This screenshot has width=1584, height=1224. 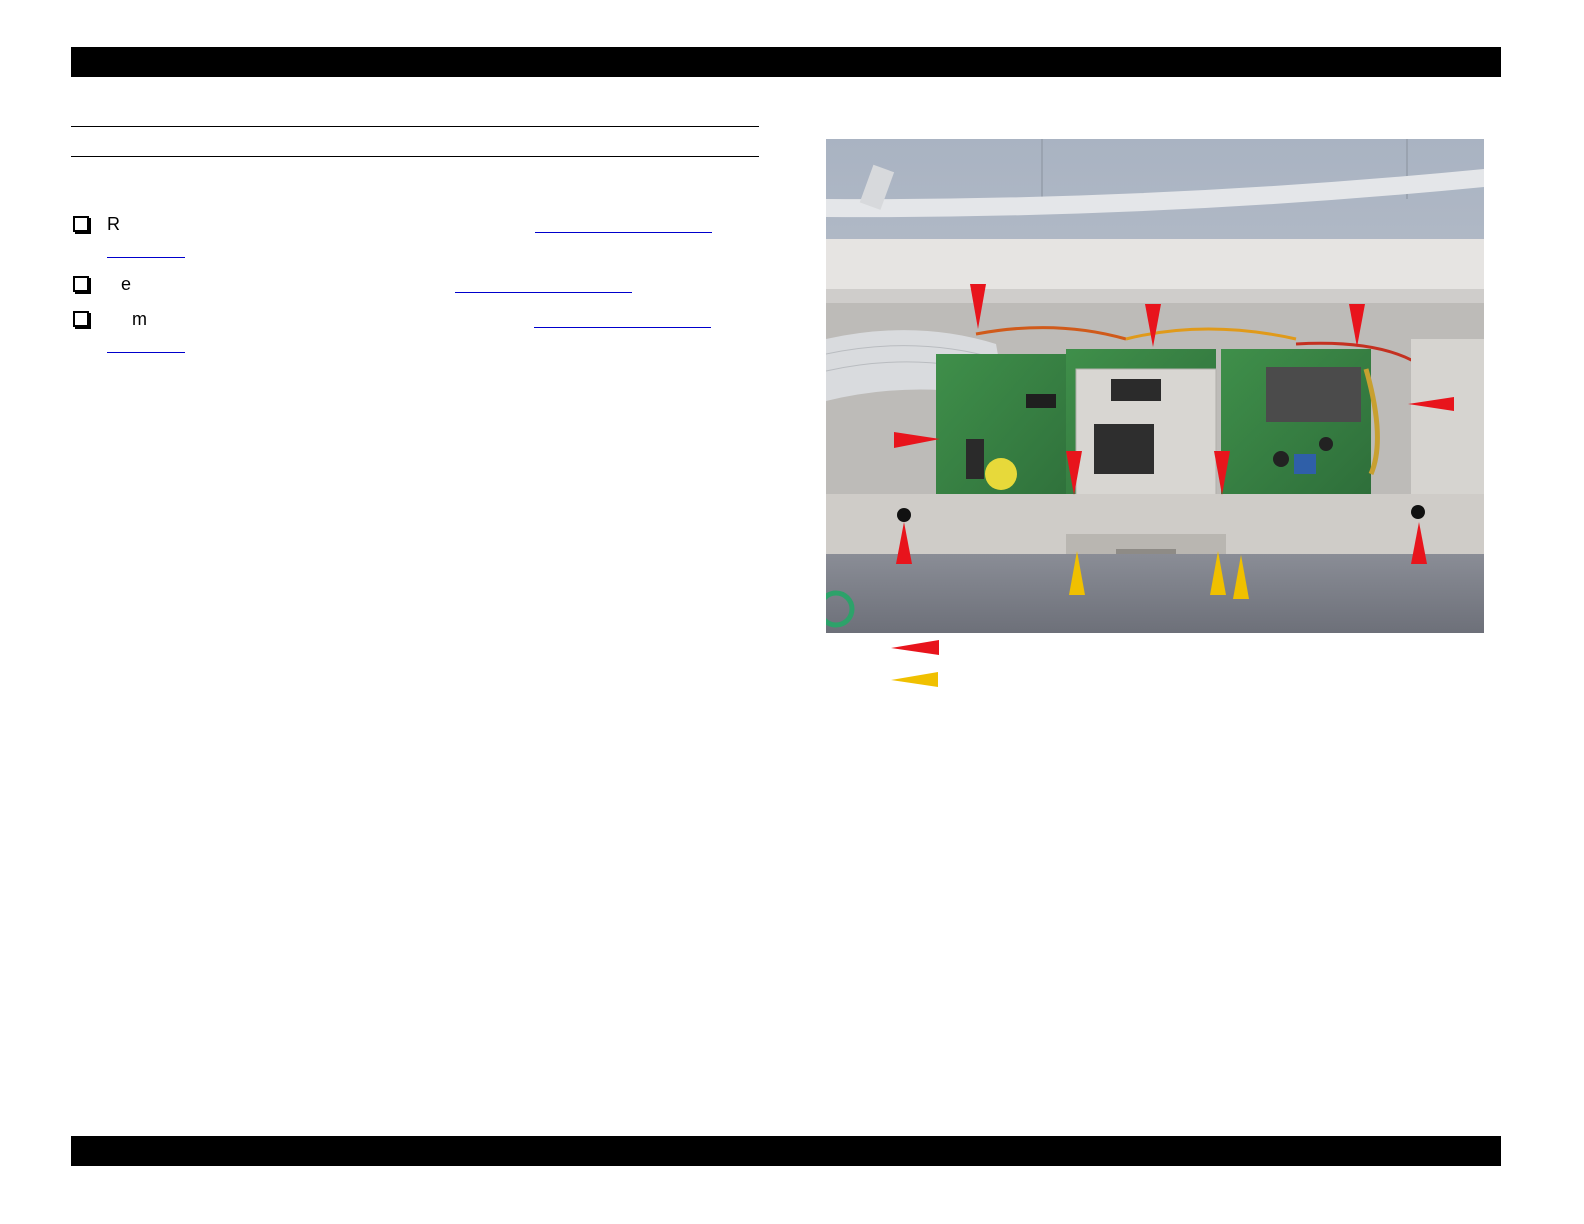 I want to click on red-arrow-icon, so click(x=915, y=647).